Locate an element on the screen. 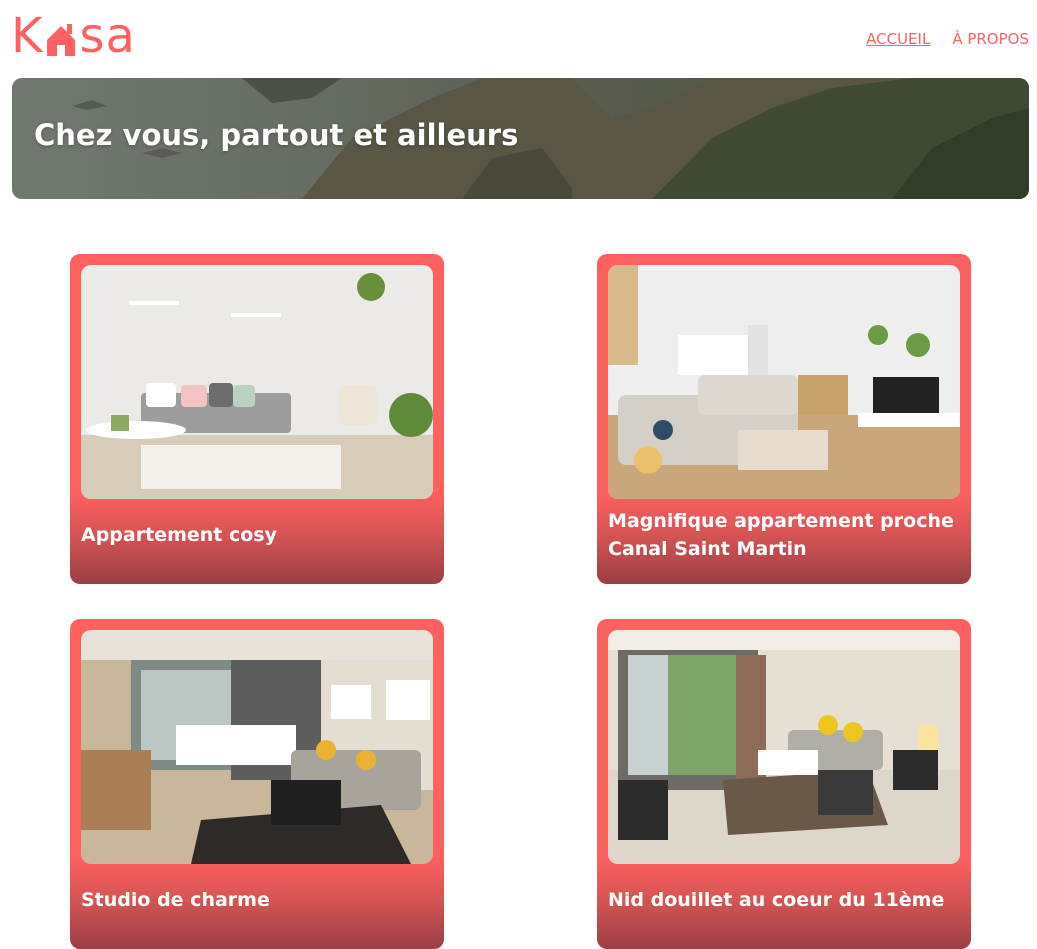 Image resolution: width=1037 pixels, height=949 pixels. kasa-logo: K sa is located at coordinates (73, 36).